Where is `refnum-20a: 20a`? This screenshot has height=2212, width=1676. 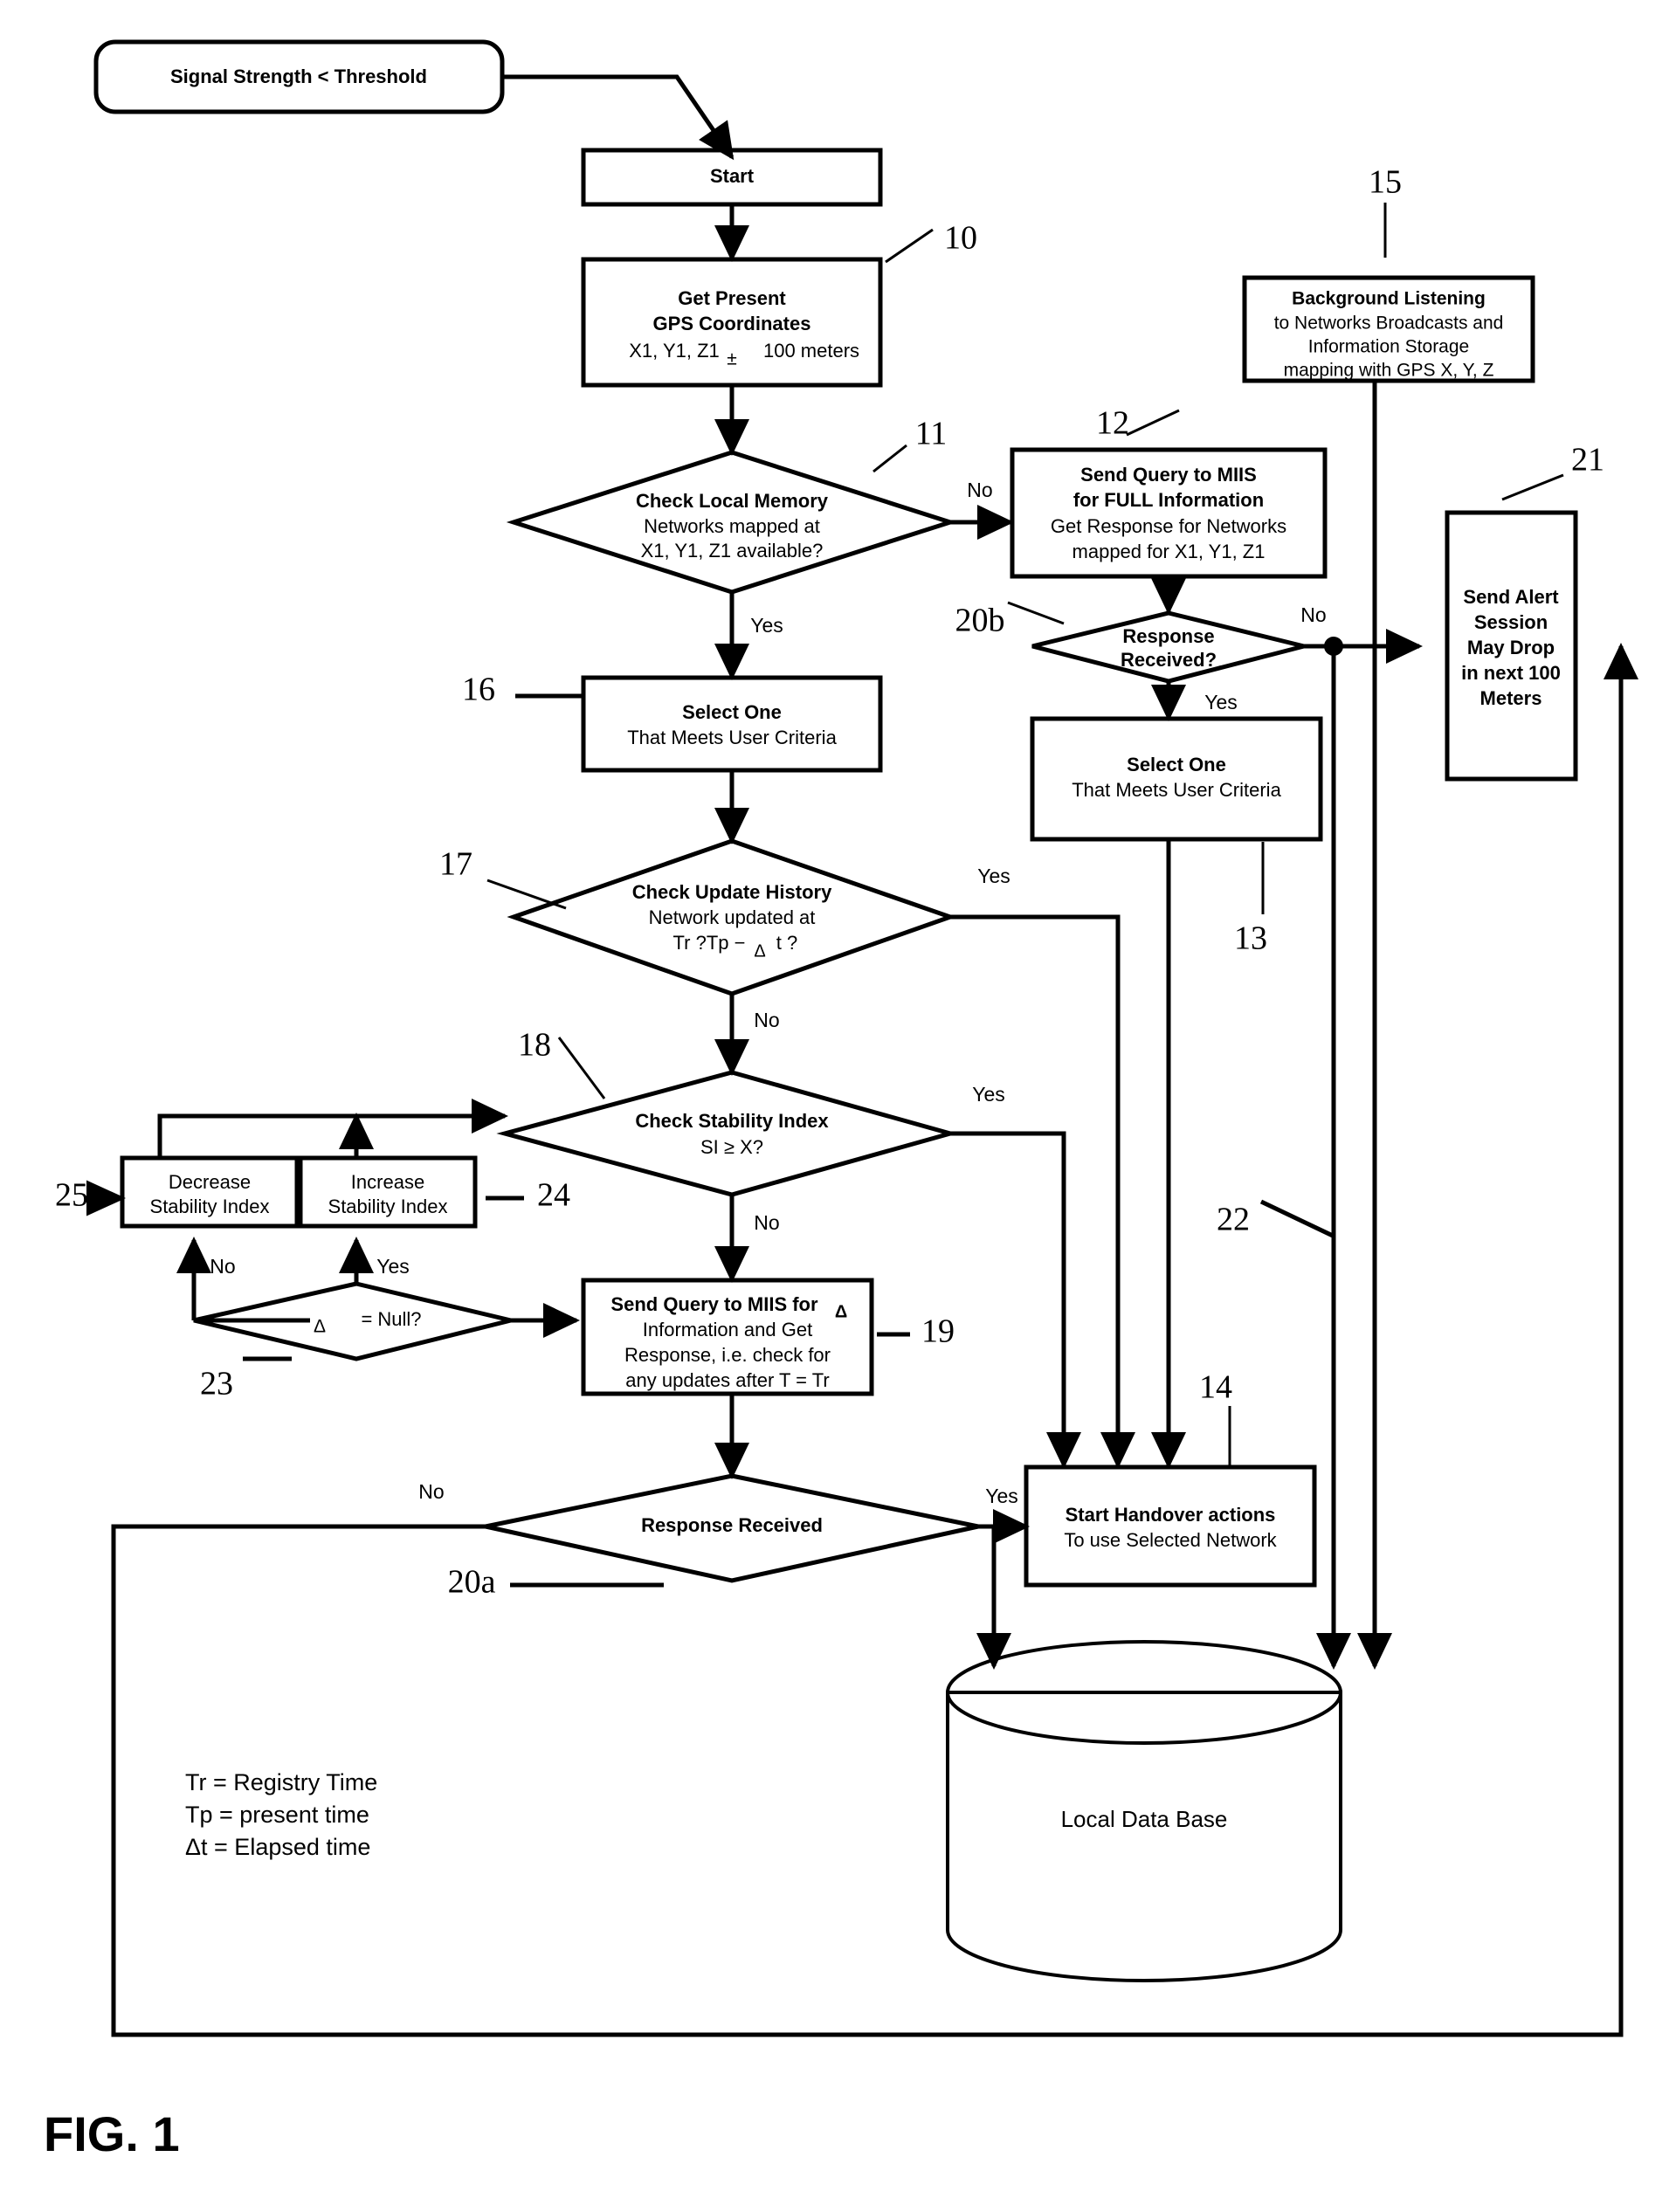 refnum-20a: 20a is located at coordinates (472, 1582).